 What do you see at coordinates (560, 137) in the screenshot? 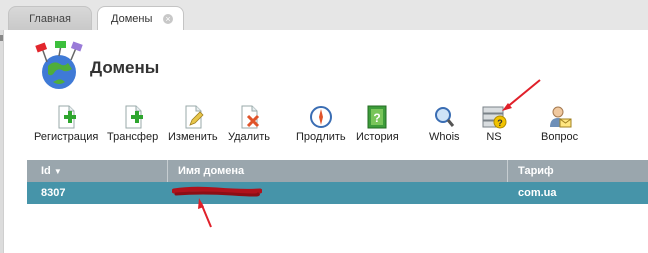
I see `question-label: Вопрос` at bounding box center [560, 137].